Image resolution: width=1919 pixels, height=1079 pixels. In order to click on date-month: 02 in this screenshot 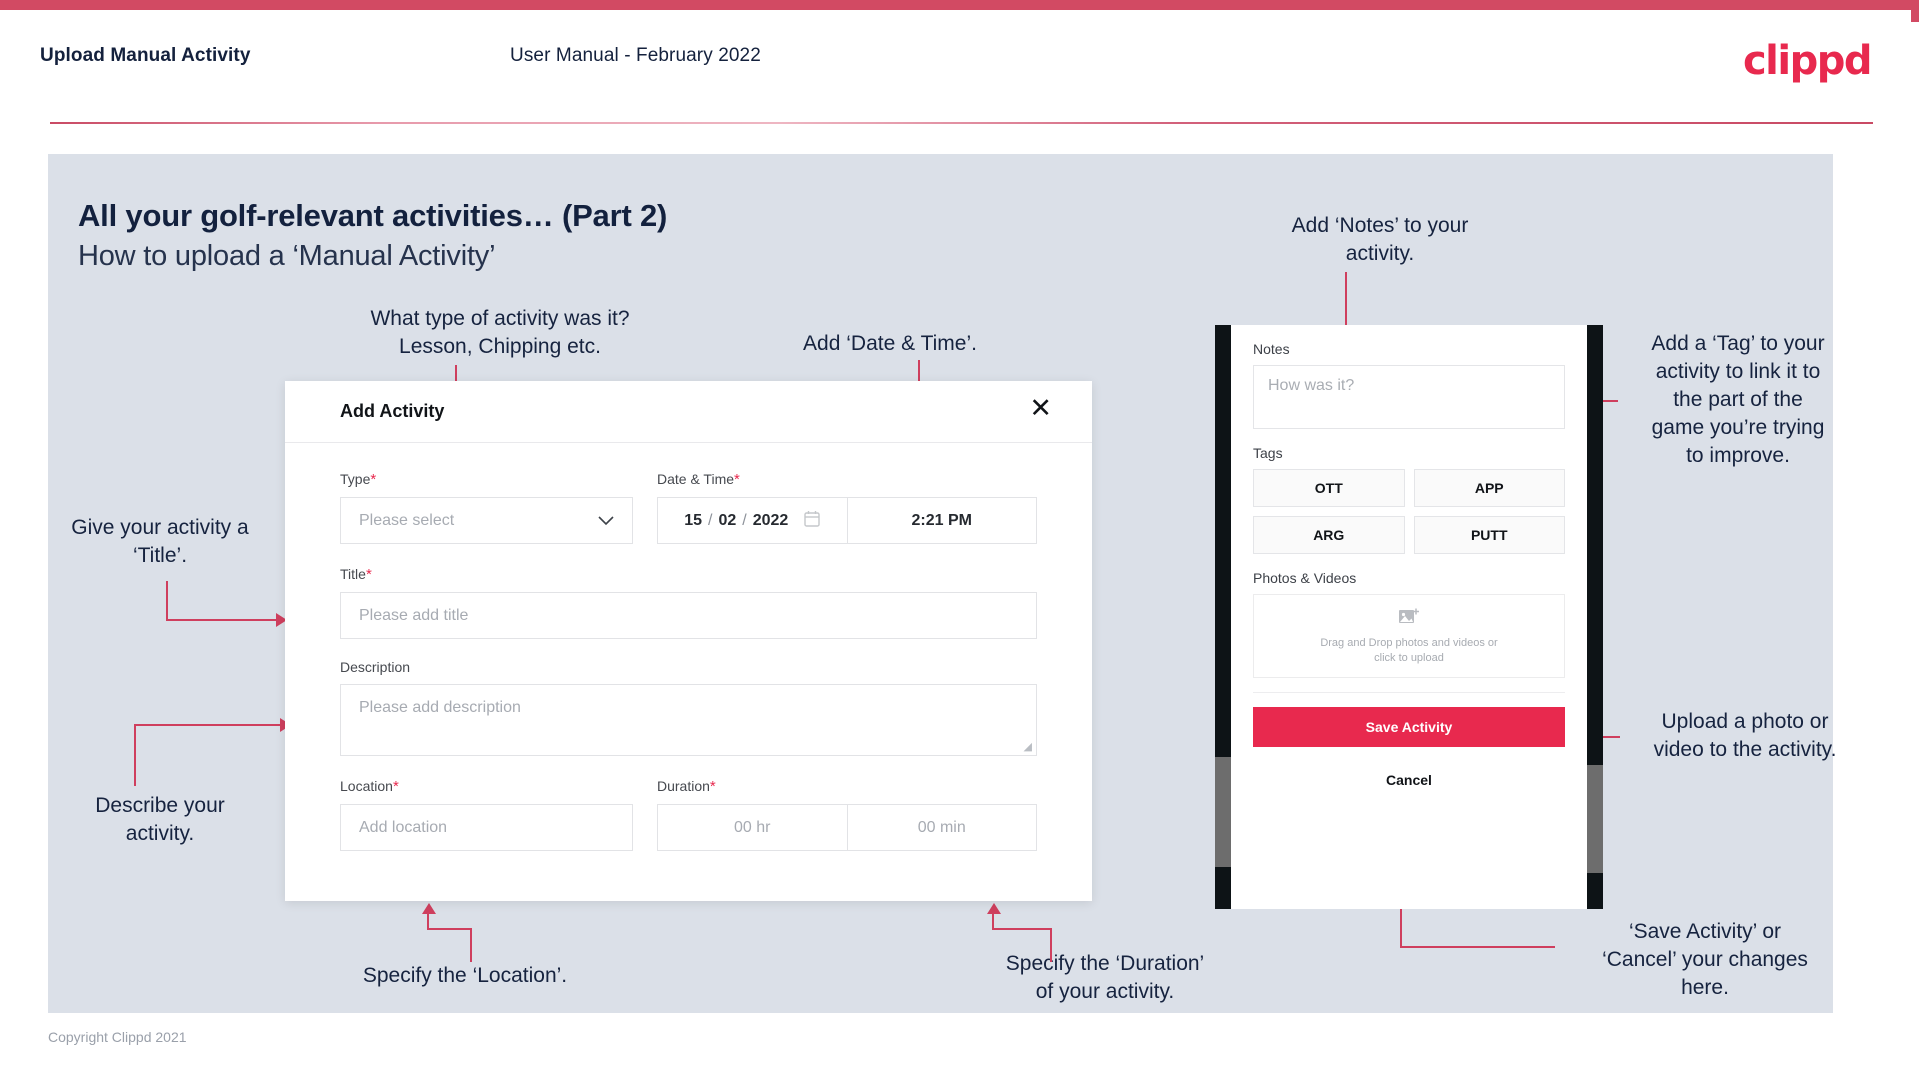, I will do `click(727, 520)`.